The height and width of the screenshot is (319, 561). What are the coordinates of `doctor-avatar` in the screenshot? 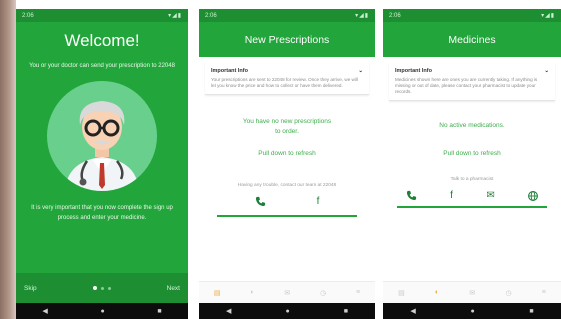 It's located at (102, 136).